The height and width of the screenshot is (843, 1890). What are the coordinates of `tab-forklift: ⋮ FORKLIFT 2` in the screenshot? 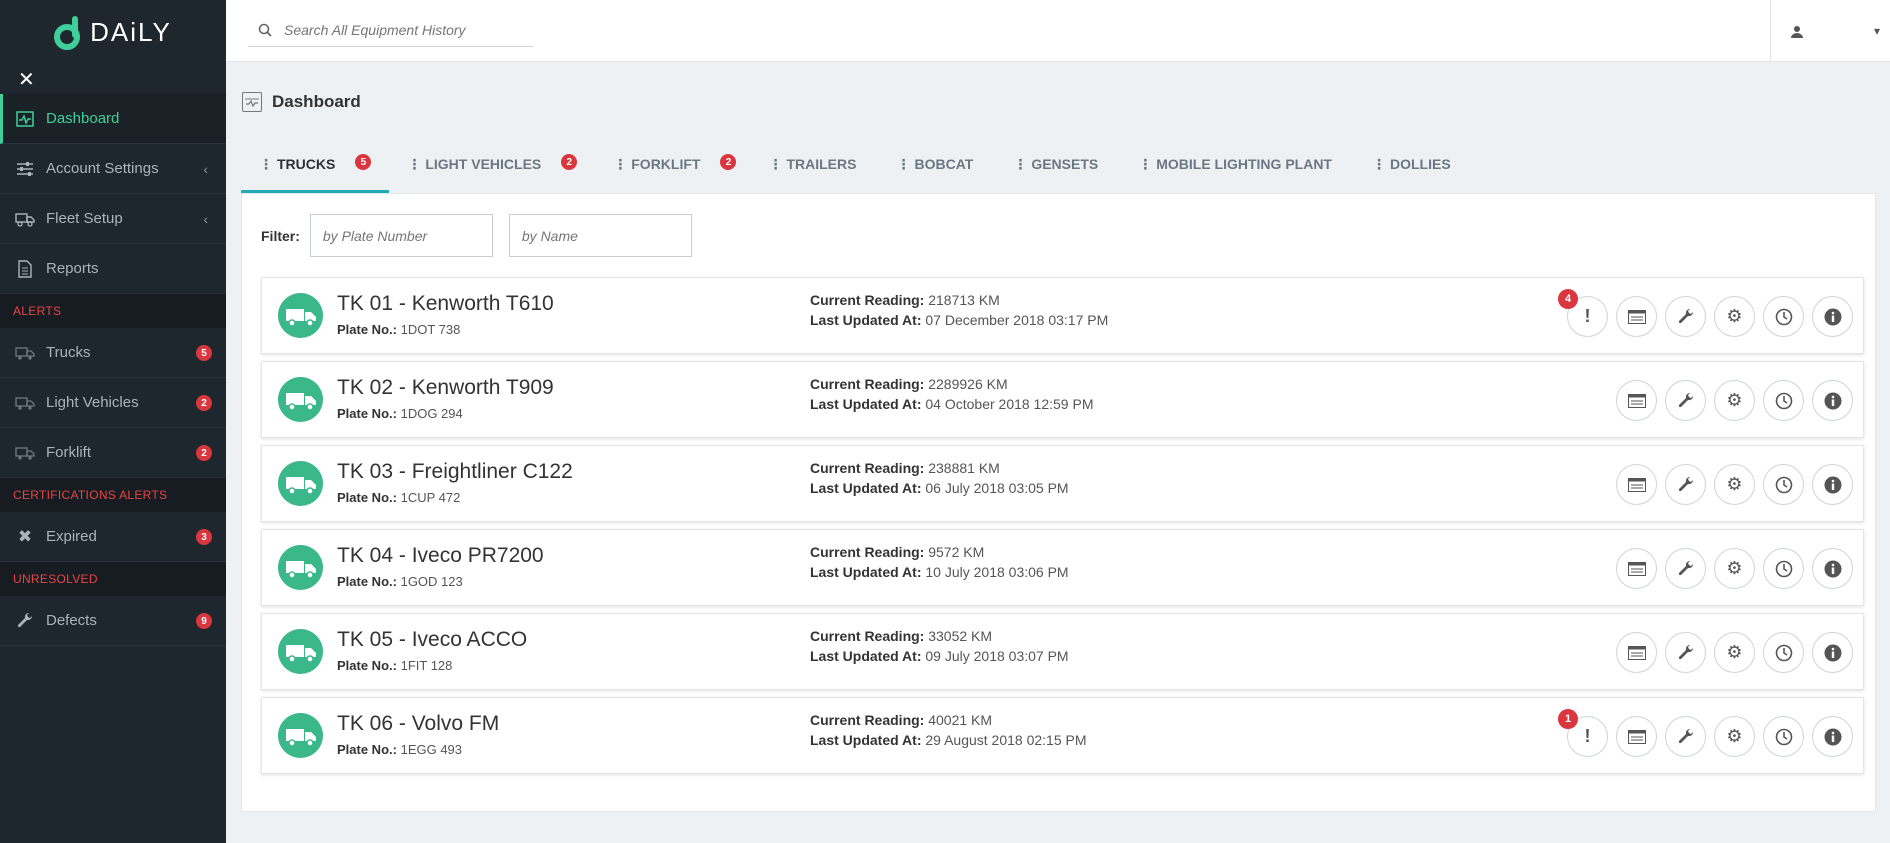 It's located at (674, 169).